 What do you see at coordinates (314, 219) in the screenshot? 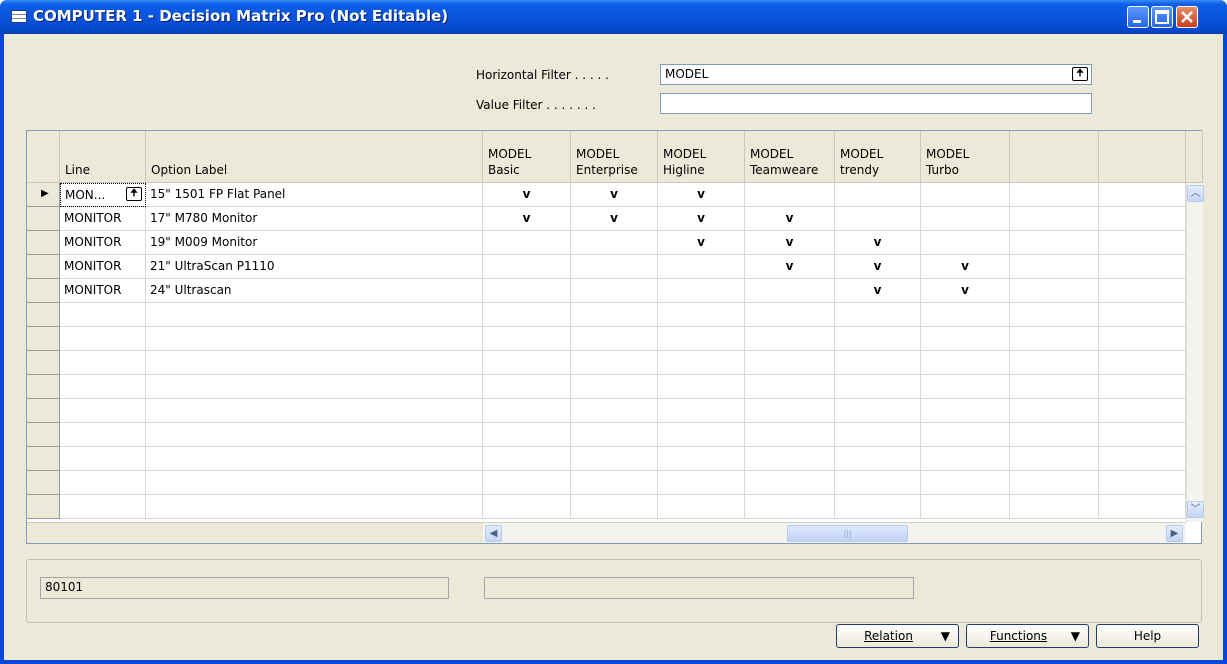
I see `cell-option-label: 17" M780 Monitor` at bounding box center [314, 219].